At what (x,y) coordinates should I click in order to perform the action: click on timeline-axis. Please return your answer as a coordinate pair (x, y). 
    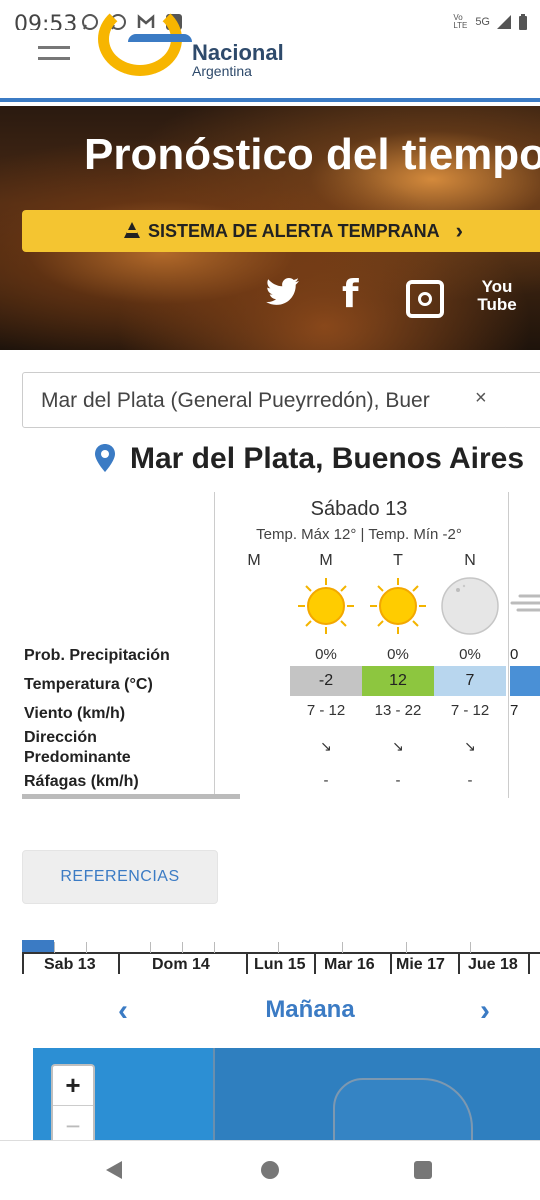
    Looking at the image, I should click on (281, 953).